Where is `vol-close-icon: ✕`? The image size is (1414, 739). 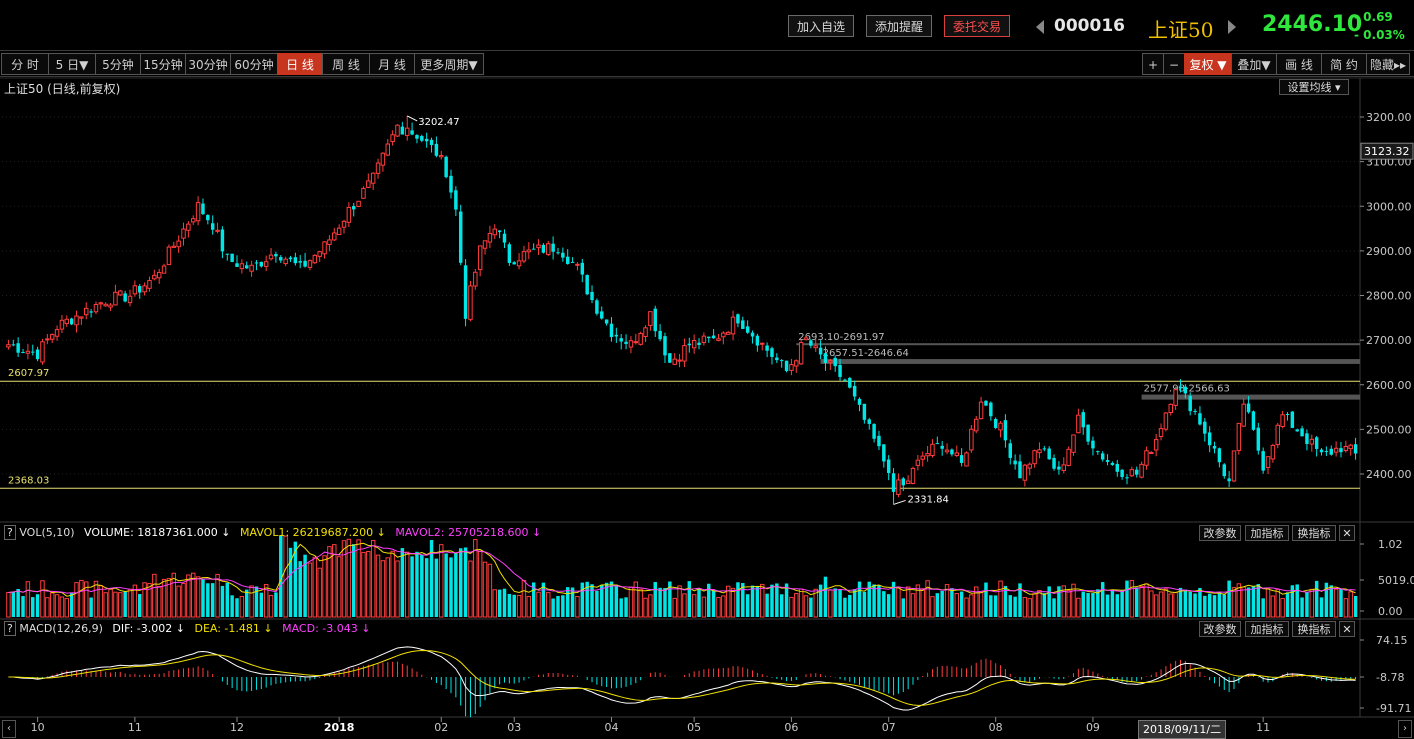
vol-close-icon: ✕ is located at coordinates (1347, 533).